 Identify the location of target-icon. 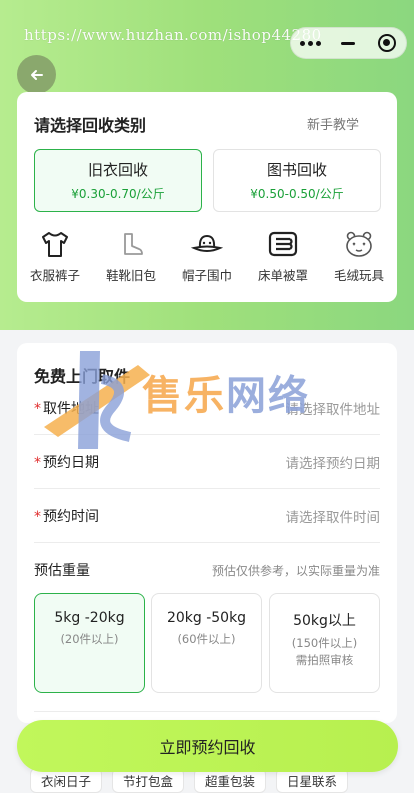
(387, 43).